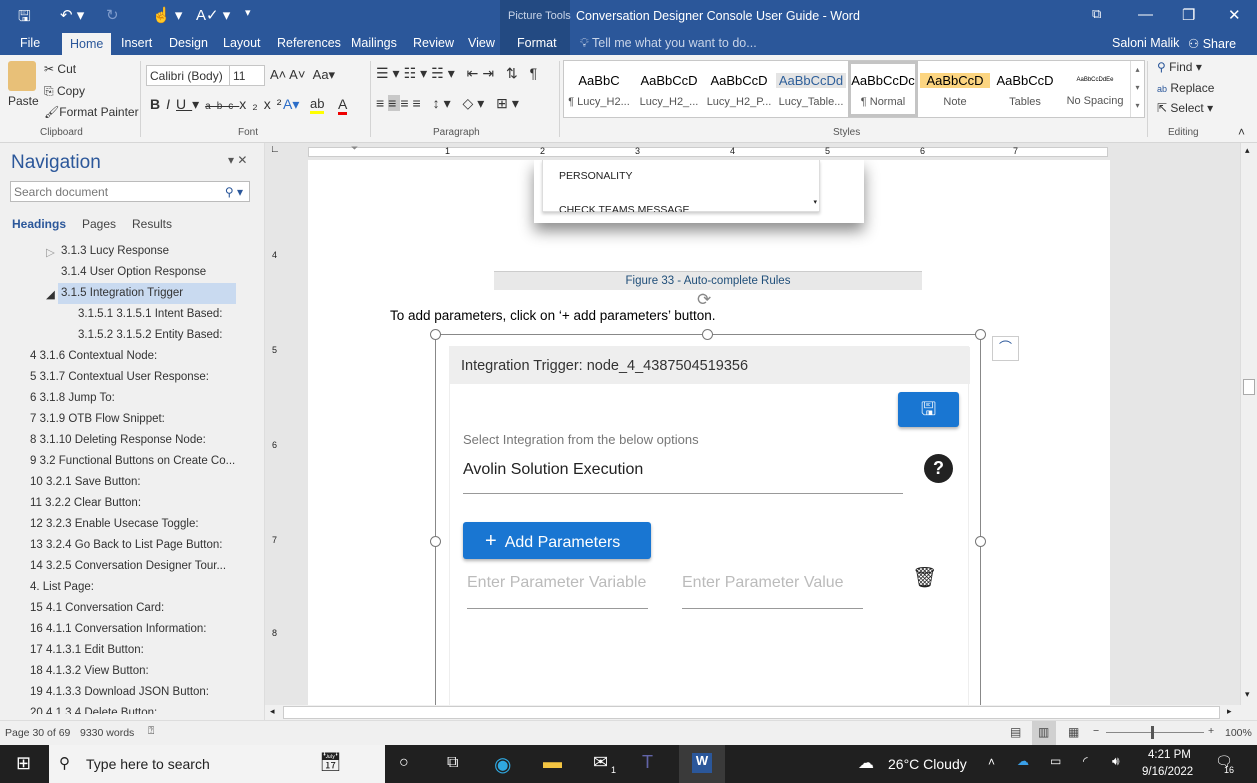 This screenshot has height=783, width=1257. Describe the element at coordinates (23, 101) in the screenshot. I see `paste-button: Paste` at that location.